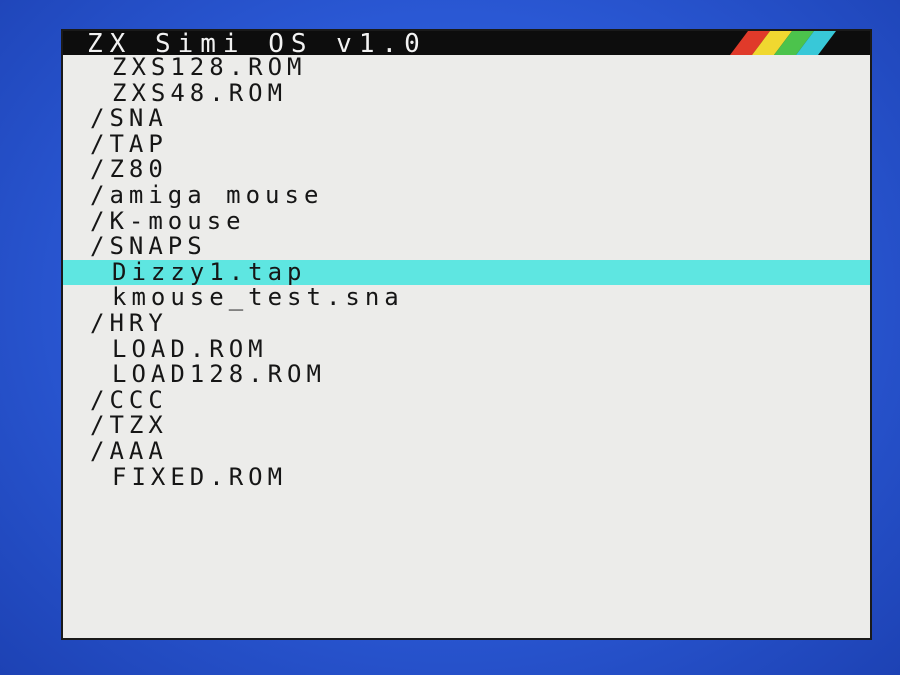  I want to click on list-item-label: Dizzy1.tap, so click(209, 271).